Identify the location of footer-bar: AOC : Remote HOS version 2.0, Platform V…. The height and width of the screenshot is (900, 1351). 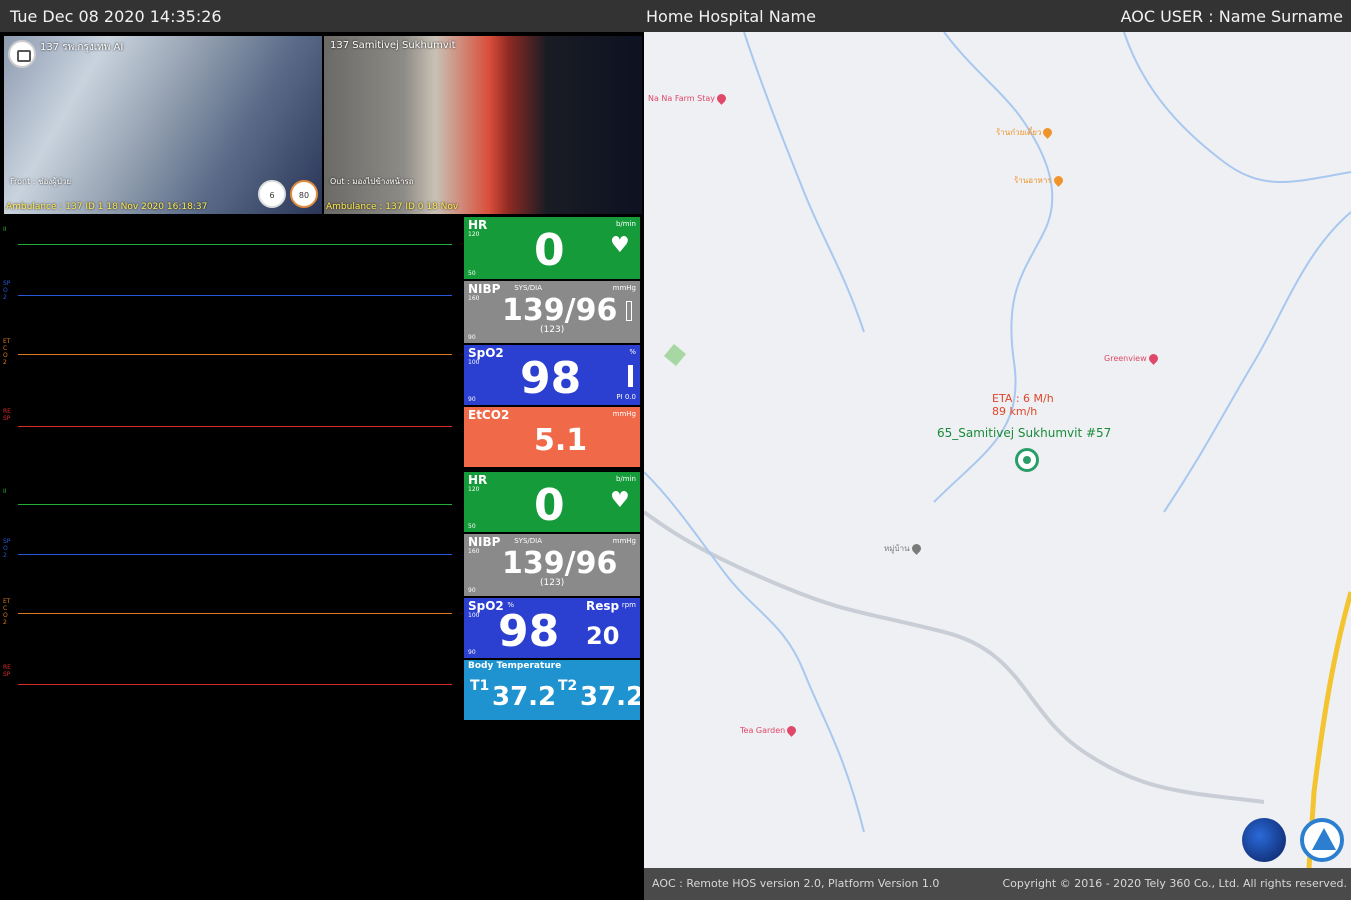
(997, 884).